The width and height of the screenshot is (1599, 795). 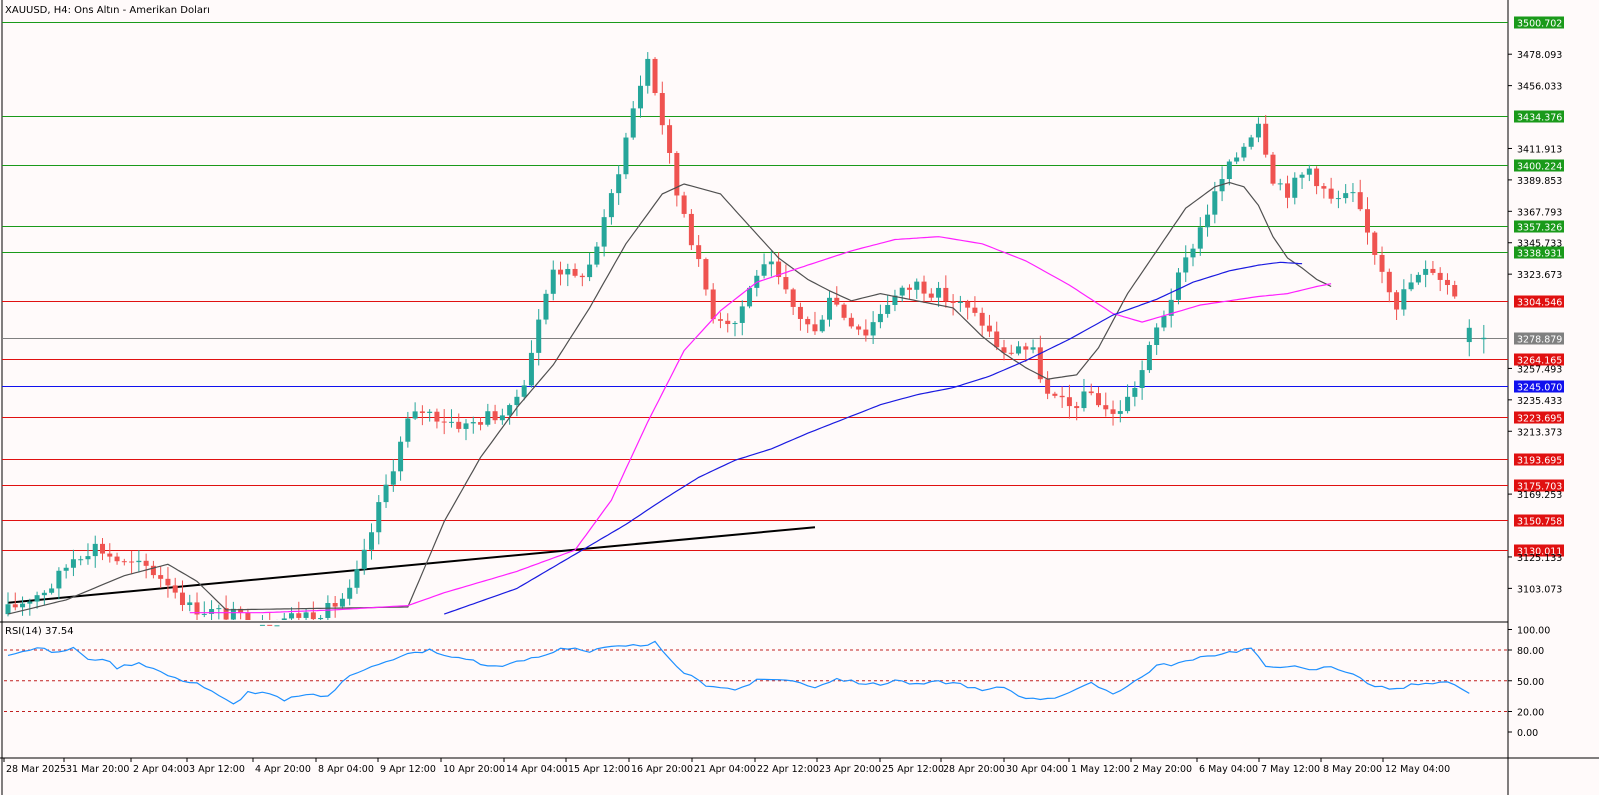 What do you see at coordinates (1539, 340) in the screenshot?
I see `current_price-level-label: 3278.879` at bounding box center [1539, 340].